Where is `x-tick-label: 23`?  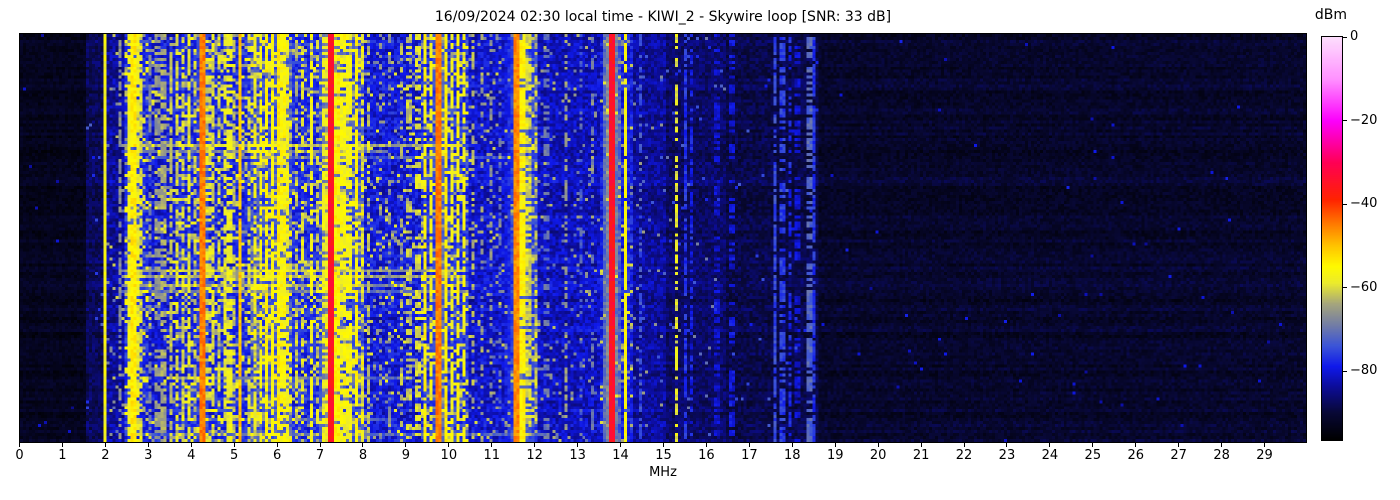 x-tick-label: 23 is located at coordinates (1007, 455).